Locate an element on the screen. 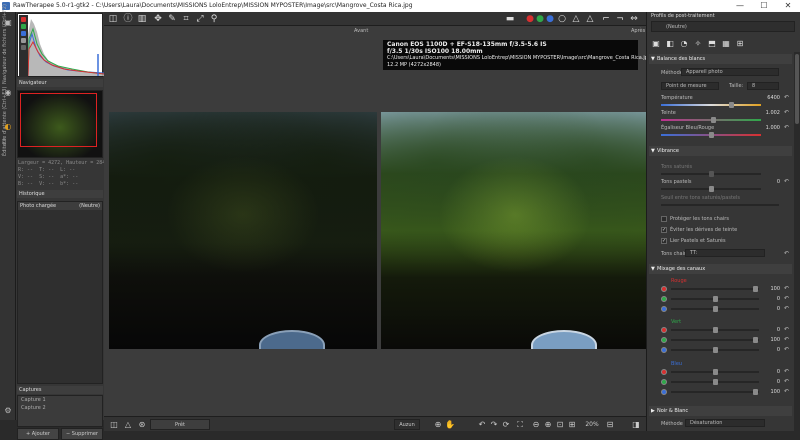 This screenshot has height=440, width=800. zoom-out-icon: ⊖ is located at coordinates (536, 424).